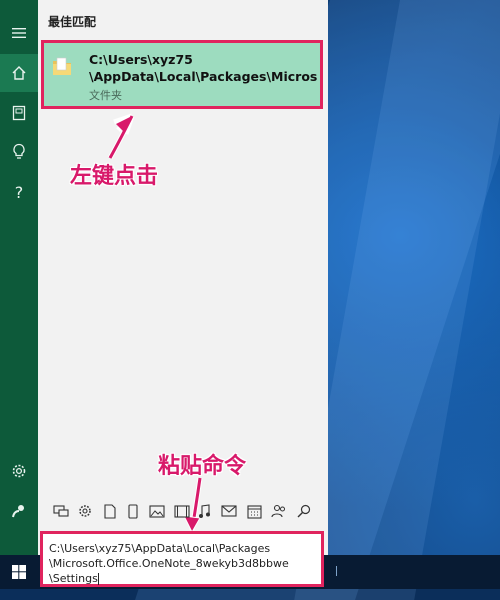 The image size is (500, 600). What do you see at coordinates (19, 511) in the screenshot?
I see `feedback-icon` at bounding box center [19, 511].